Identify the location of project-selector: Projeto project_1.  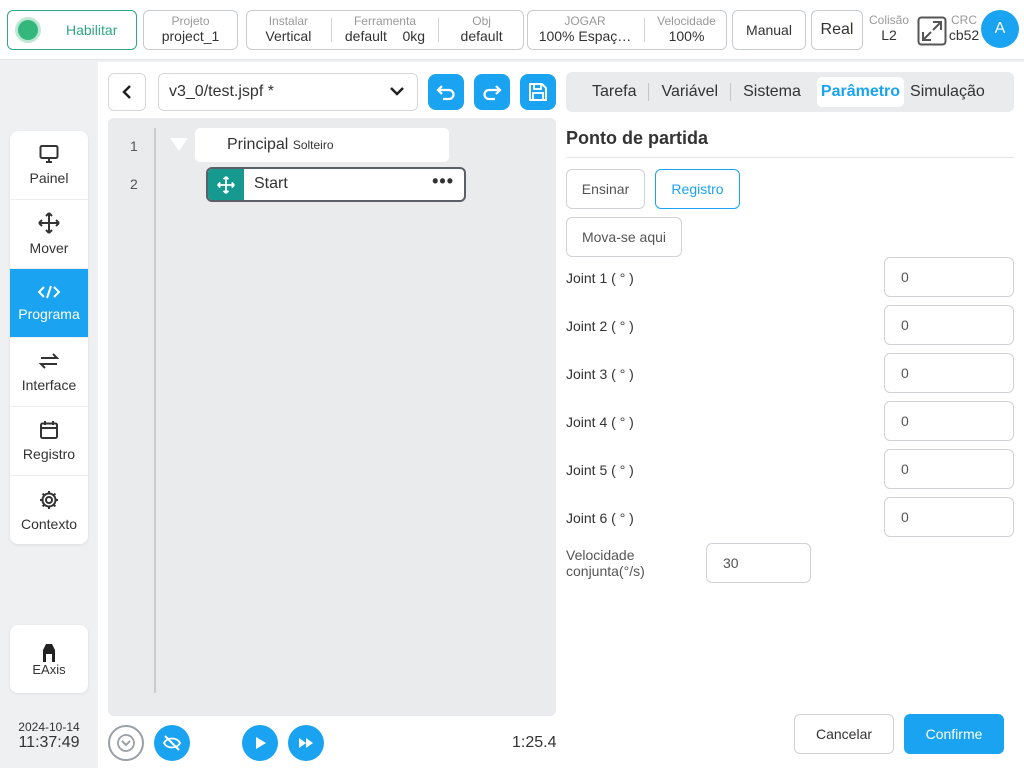
(190, 30).